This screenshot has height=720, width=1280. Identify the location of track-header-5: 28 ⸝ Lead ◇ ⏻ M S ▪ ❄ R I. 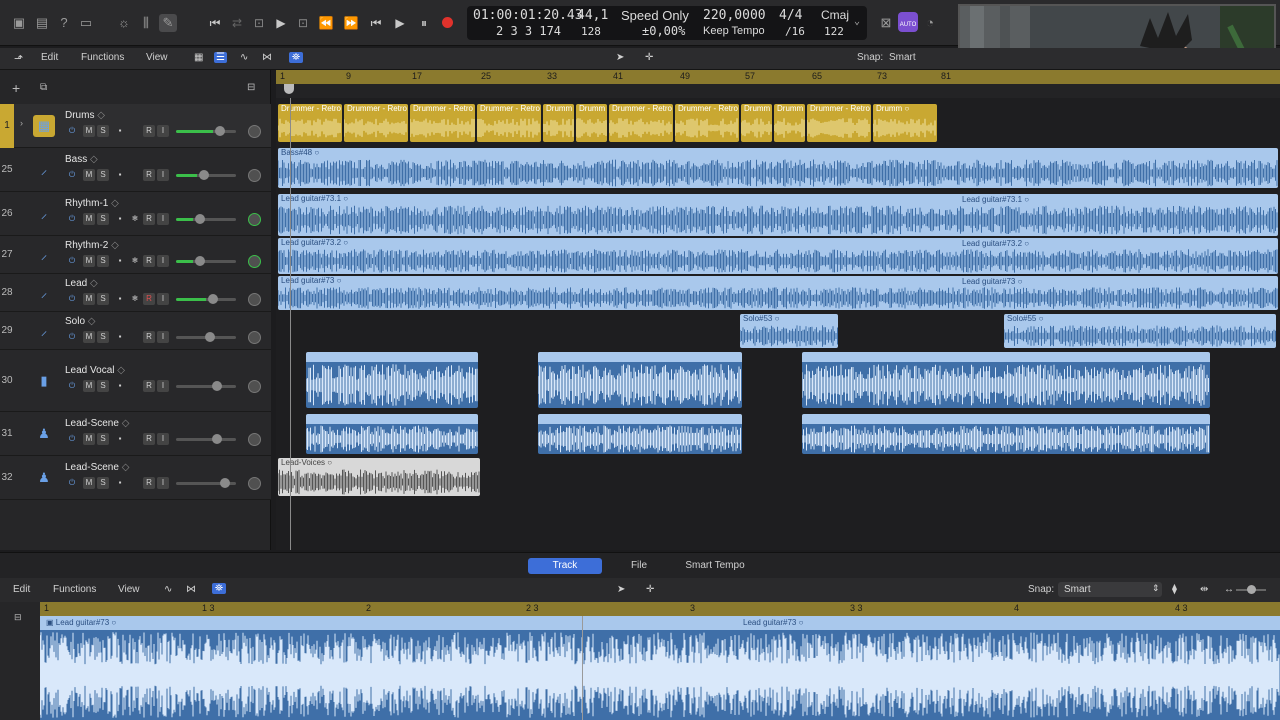
(135, 293).